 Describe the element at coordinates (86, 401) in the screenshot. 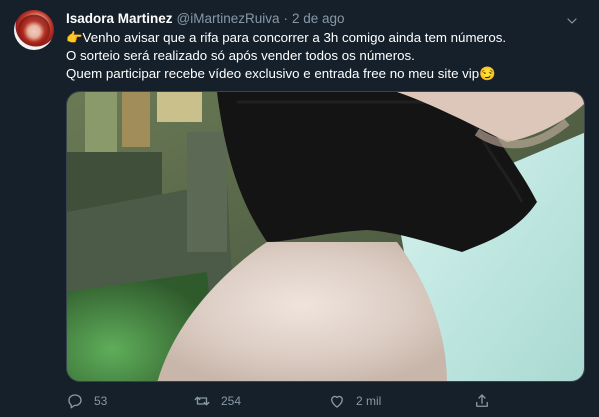

I see `reply-button: 53` at that location.